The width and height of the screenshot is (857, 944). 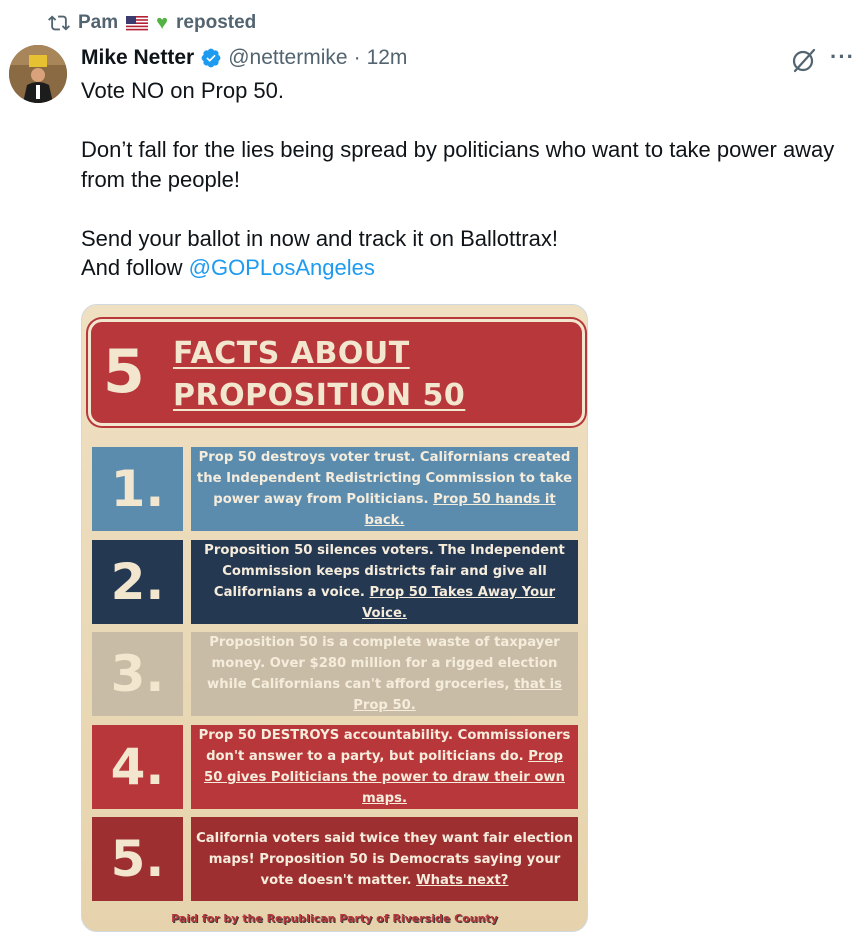 What do you see at coordinates (216, 22) in the screenshot?
I see `repost-label: reposted` at bounding box center [216, 22].